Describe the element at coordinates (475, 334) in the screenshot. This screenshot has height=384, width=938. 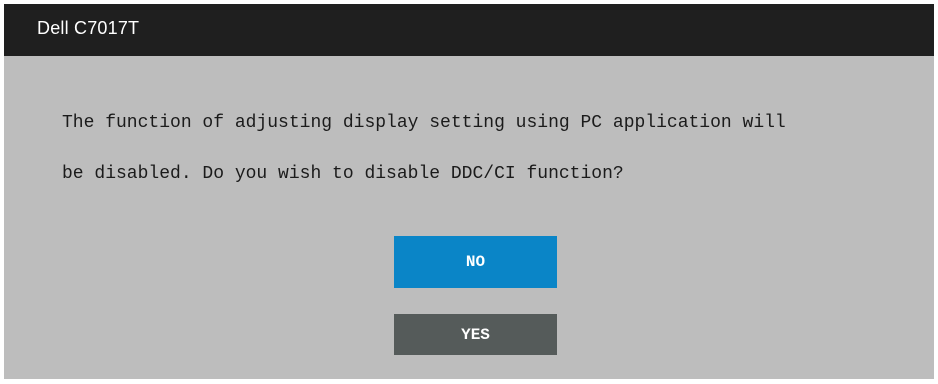
I see `yes-button: YES` at that location.